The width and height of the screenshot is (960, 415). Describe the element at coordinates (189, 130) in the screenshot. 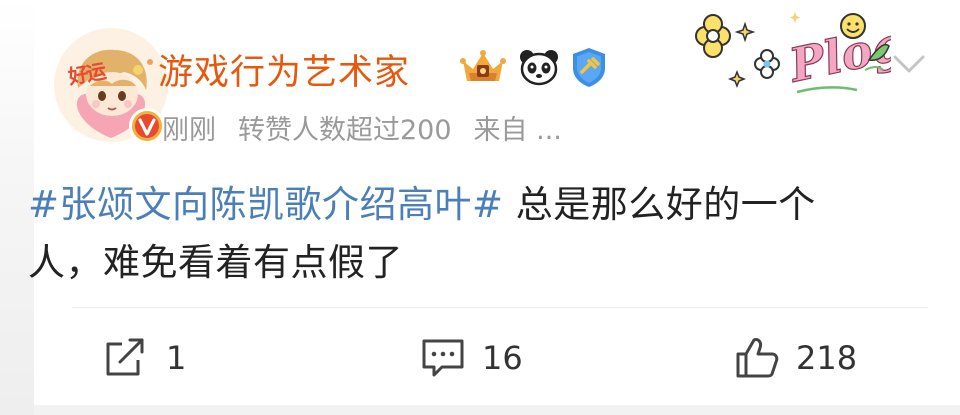

I see `post-time: 刚刚` at that location.